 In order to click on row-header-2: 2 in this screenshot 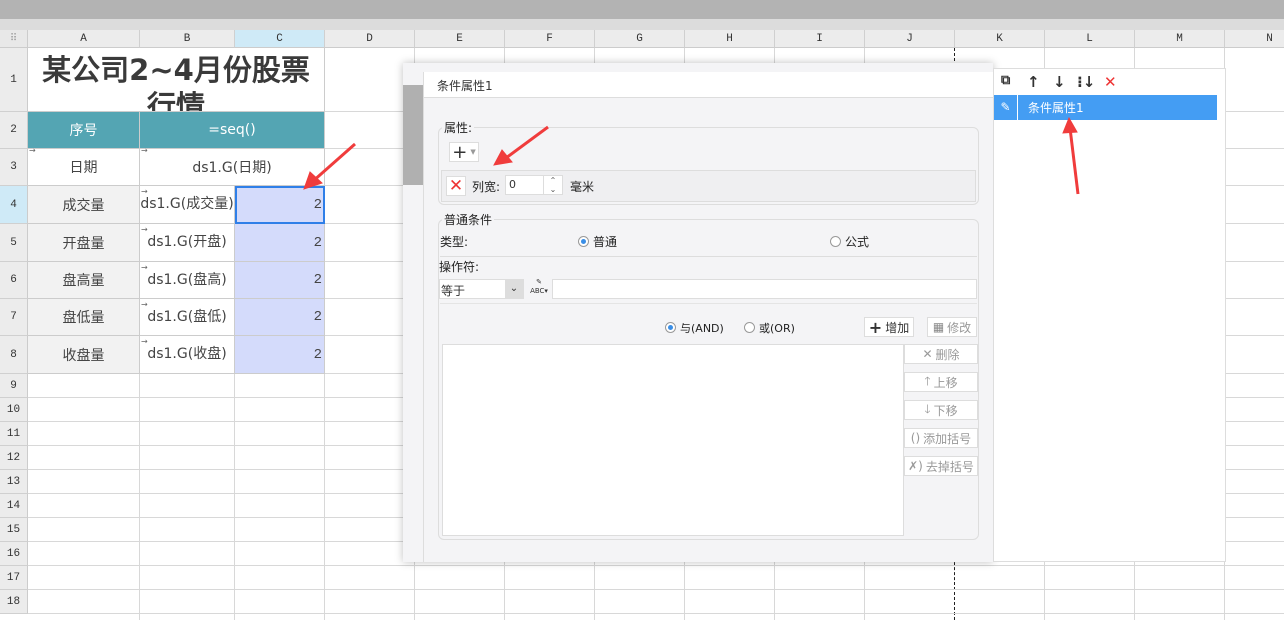, I will do `click(14, 130)`.